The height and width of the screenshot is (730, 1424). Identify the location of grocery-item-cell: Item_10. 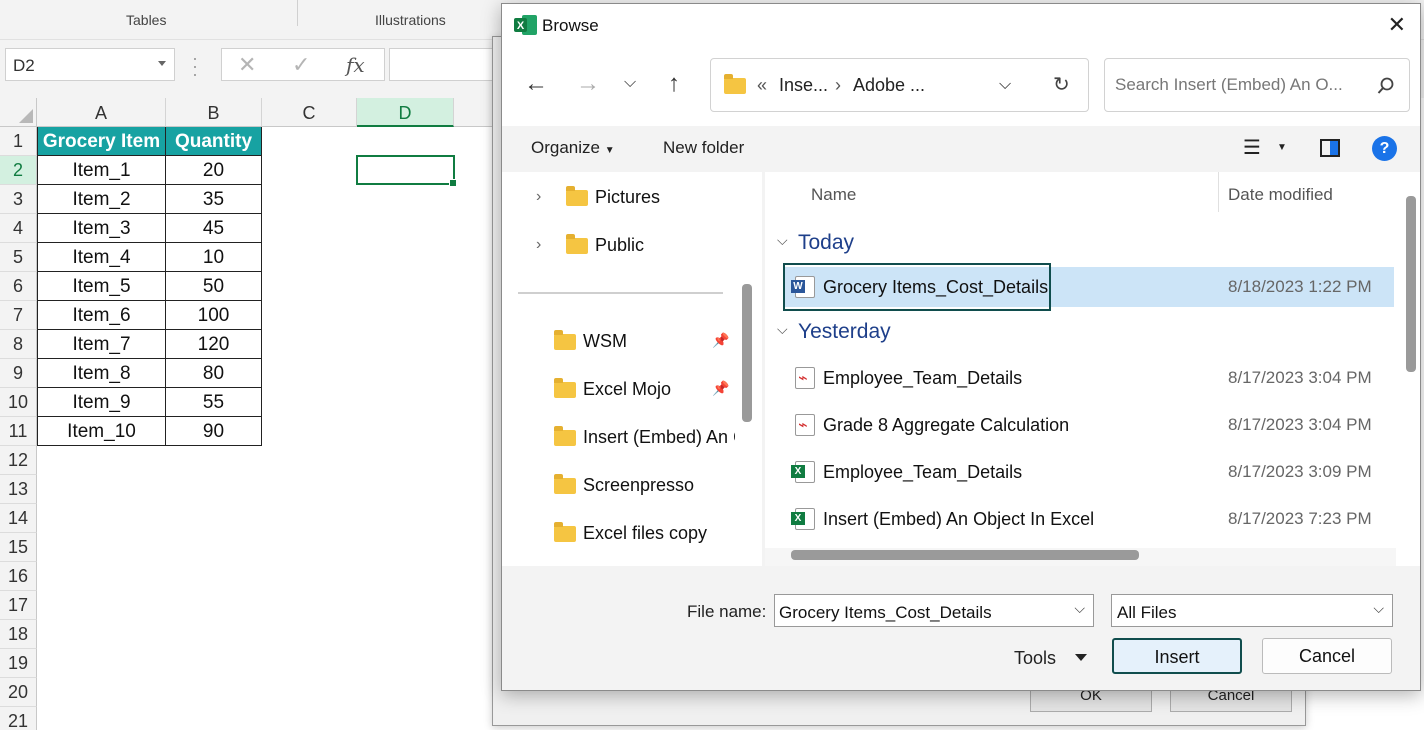
(101, 431).